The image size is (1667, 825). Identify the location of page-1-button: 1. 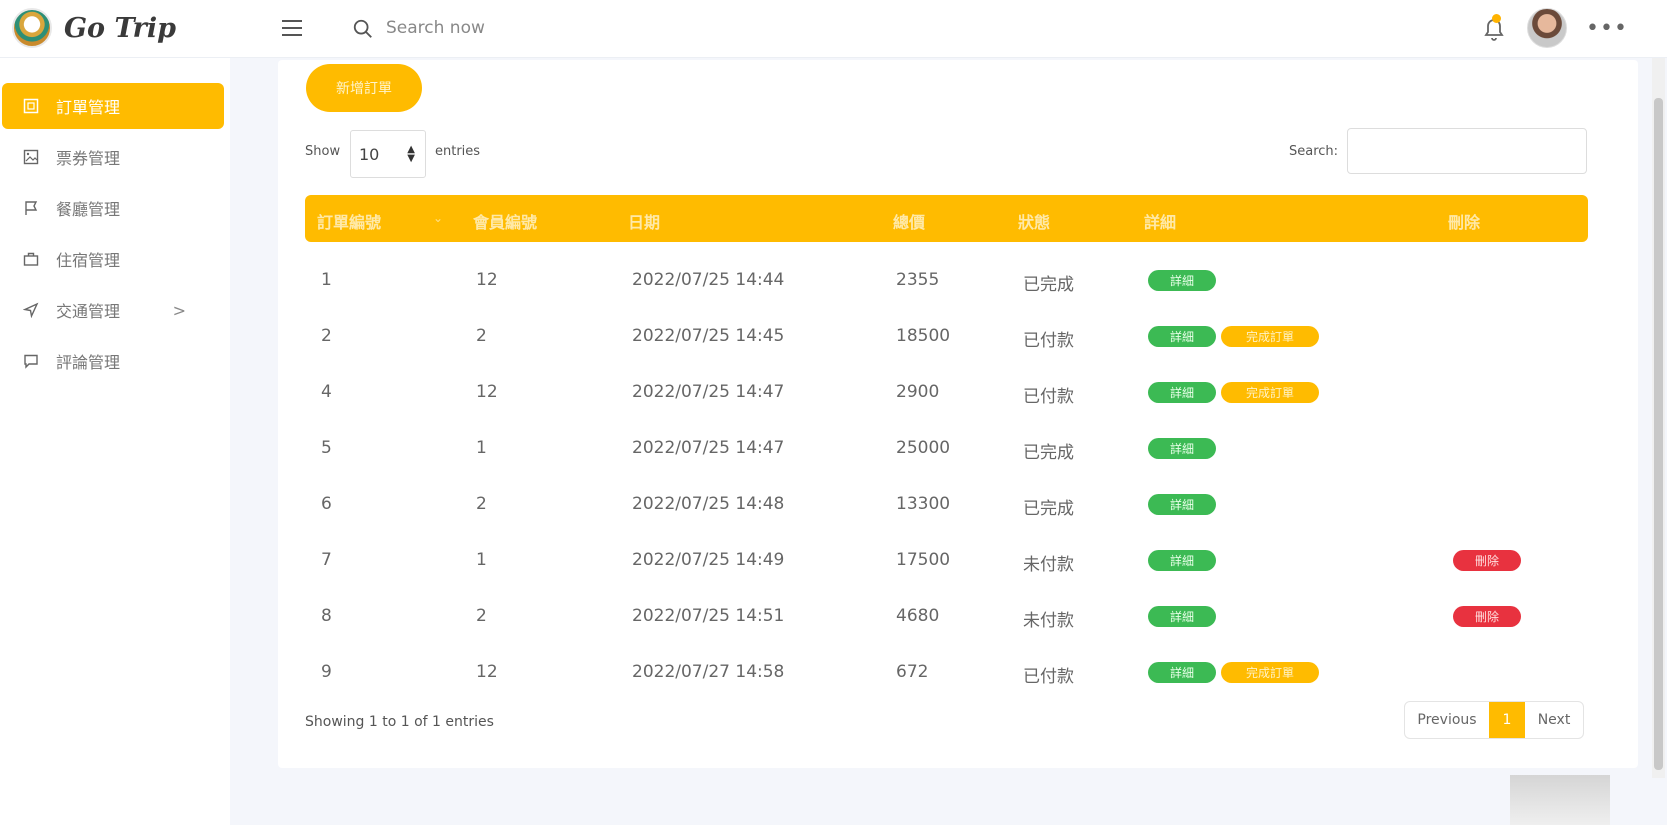
(1507, 720).